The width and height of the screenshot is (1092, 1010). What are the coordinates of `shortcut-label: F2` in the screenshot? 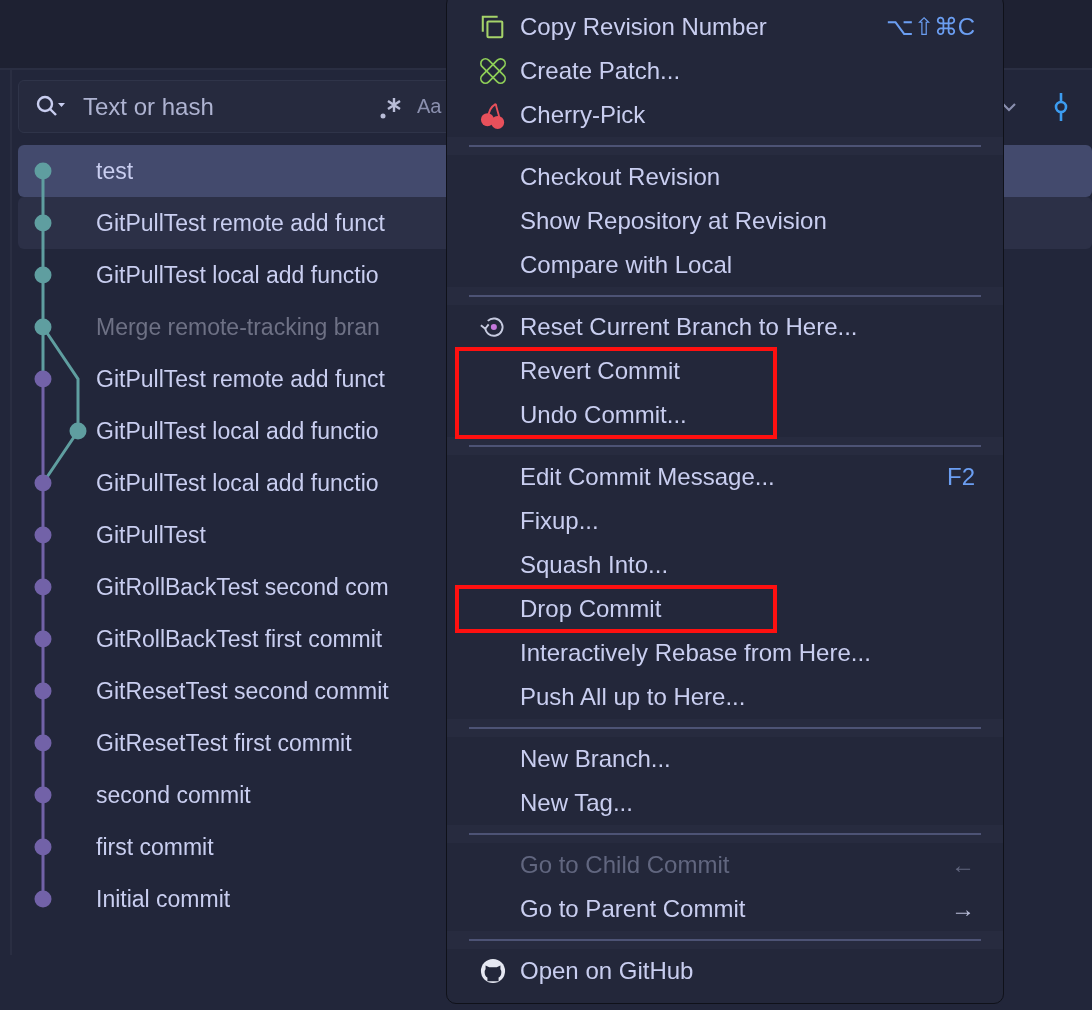 It's located at (961, 477).